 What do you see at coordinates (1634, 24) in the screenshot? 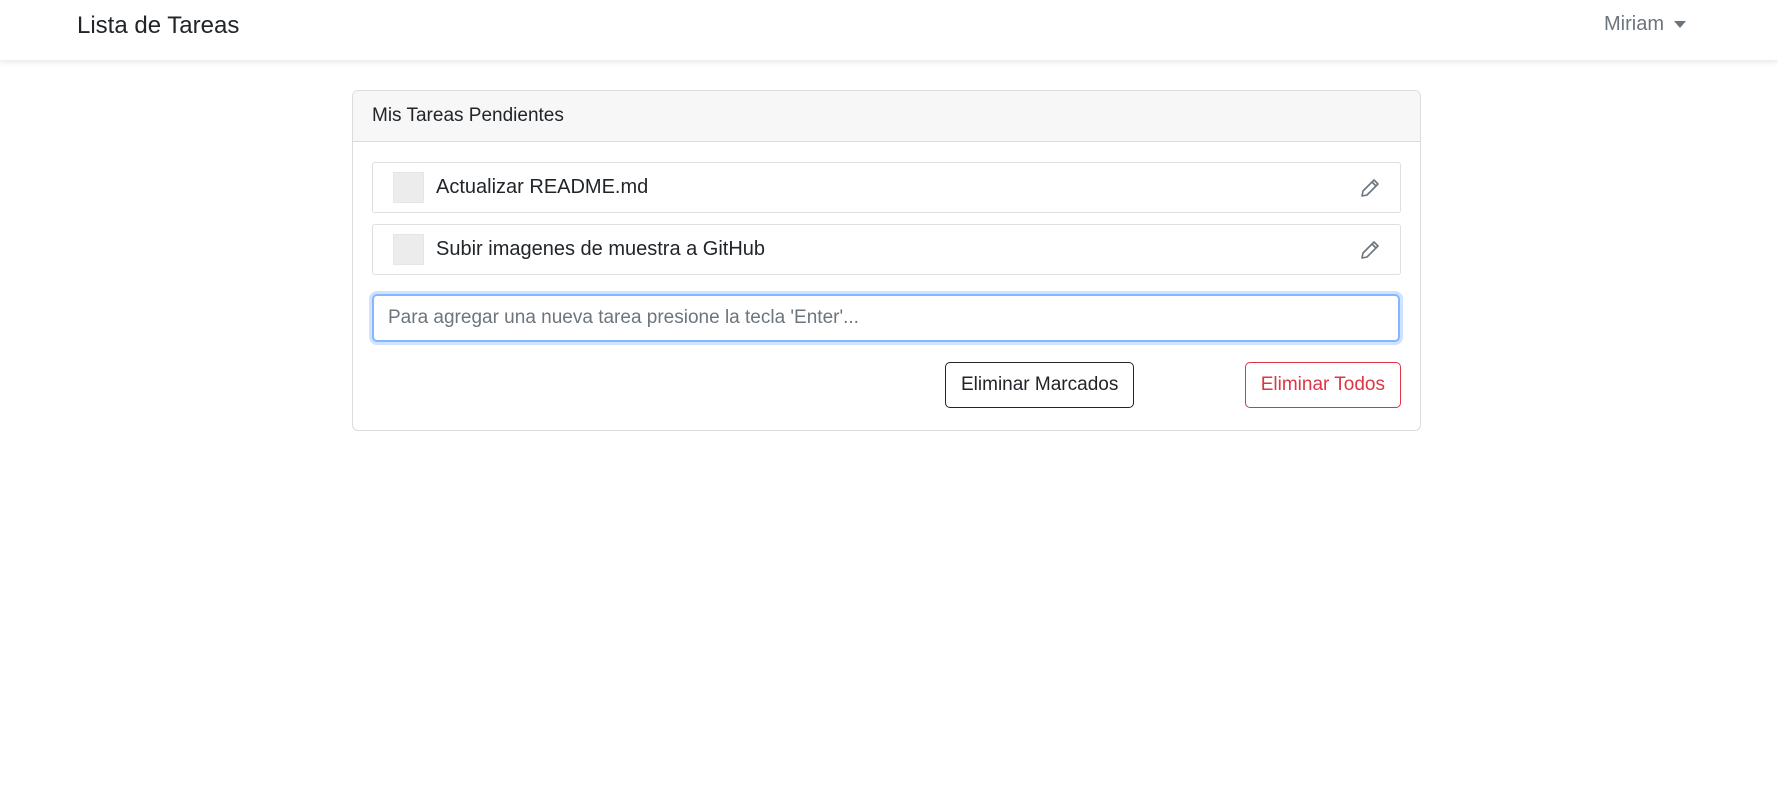
I see `user-name: Miriam` at bounding box center [1634, 24].